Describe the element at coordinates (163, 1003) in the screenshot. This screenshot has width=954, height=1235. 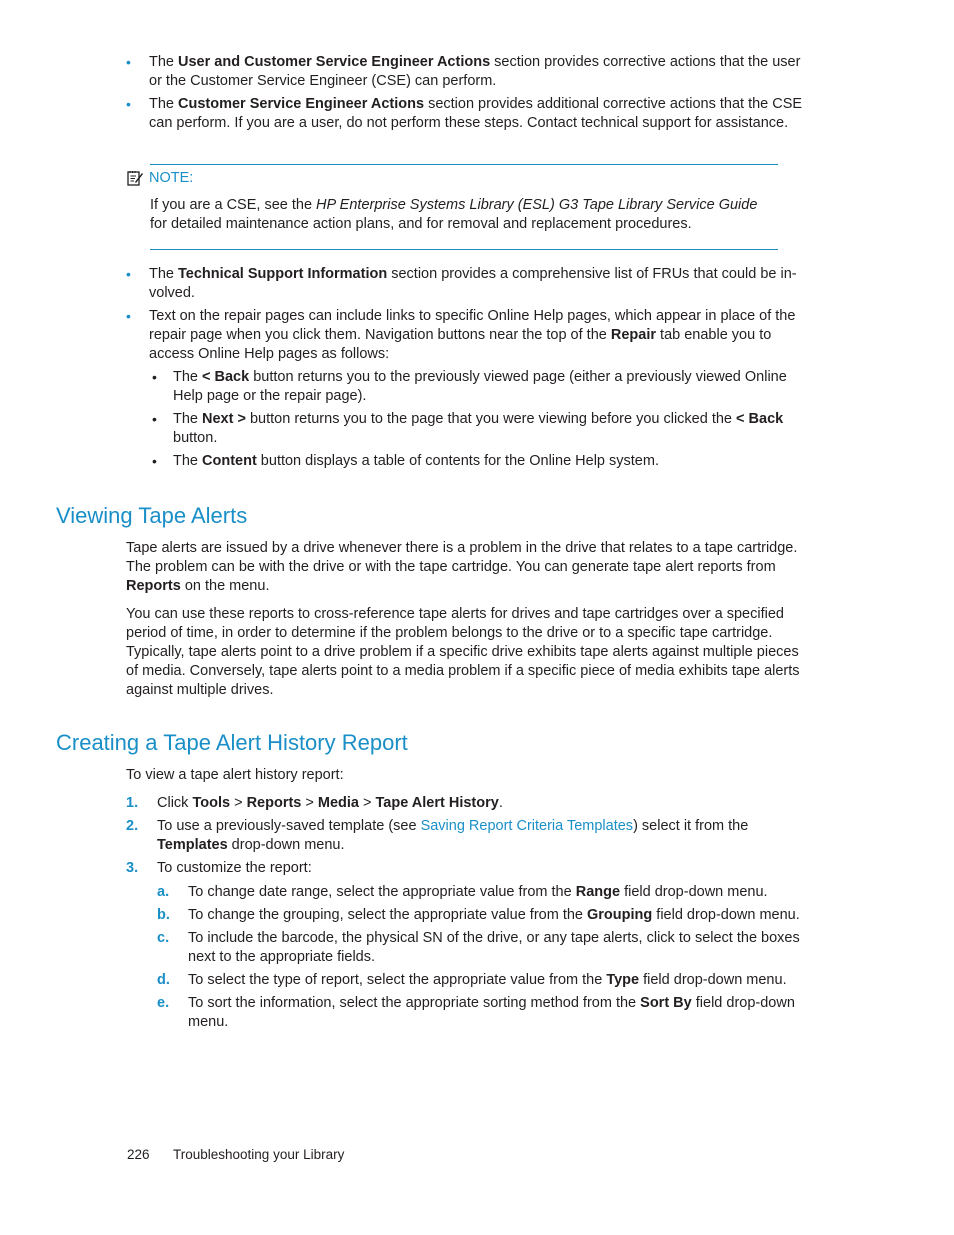
I see `substep-letter: e.` at that location.